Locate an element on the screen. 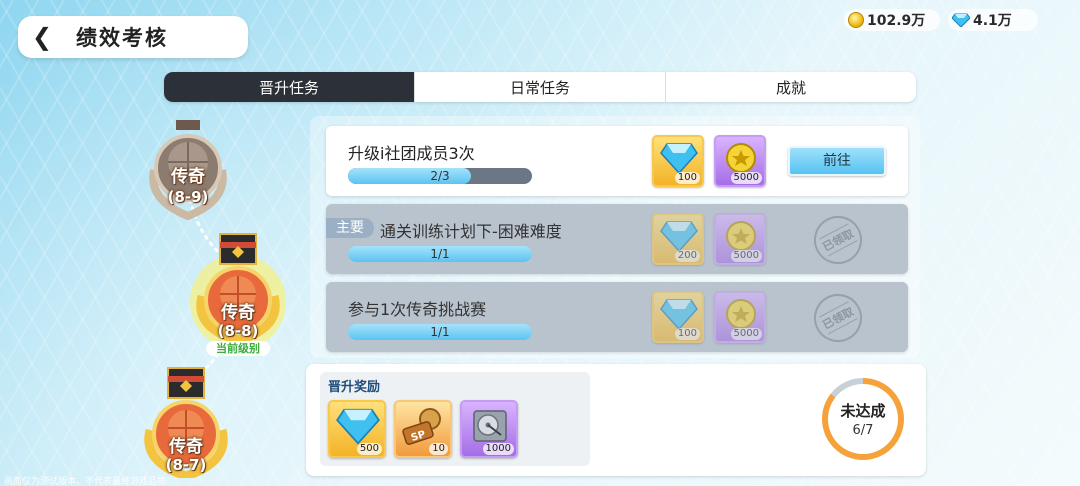 This screenshot has height=486, width=1080. promotion-reward-sp-ticket: SP 10 is located at coordinates (423, 429).